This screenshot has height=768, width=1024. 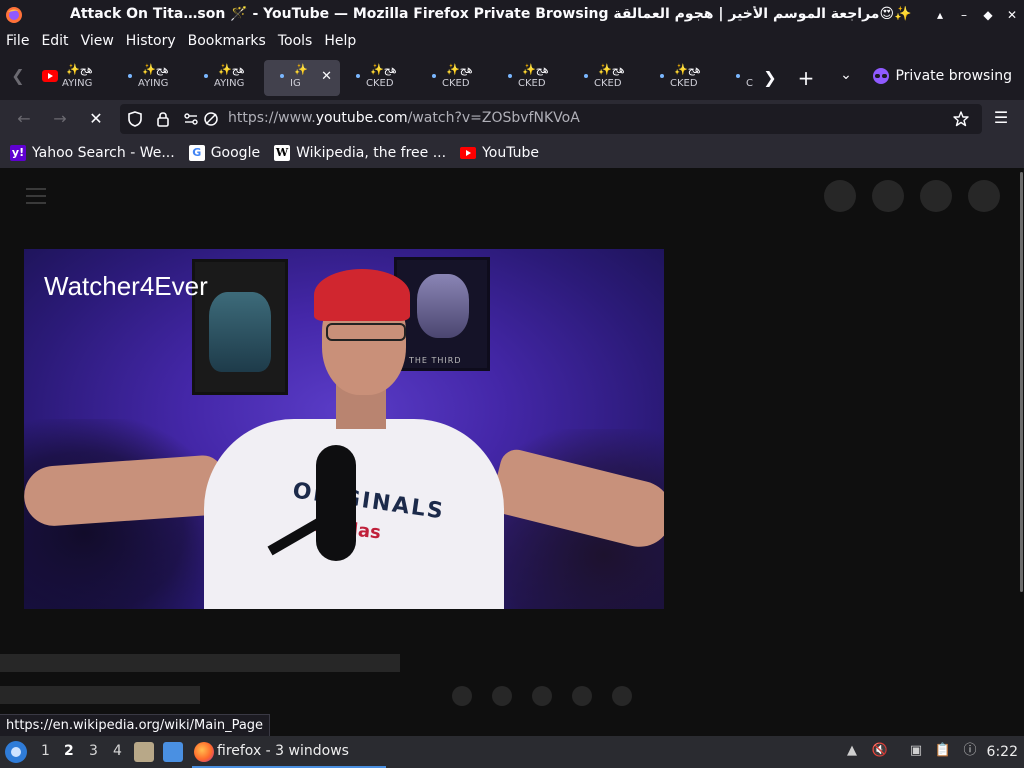 I want to click on tray-up-icon: ▲, so click(x=852, y=751).